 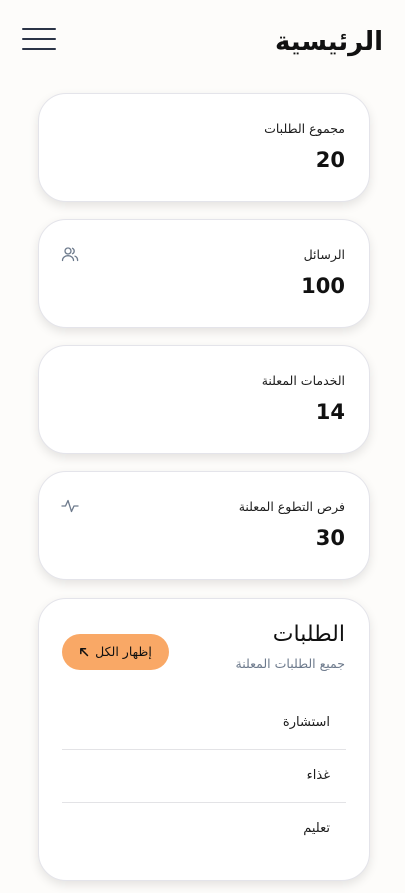 I want to click on activity-icon, so click(x=70, y=506).